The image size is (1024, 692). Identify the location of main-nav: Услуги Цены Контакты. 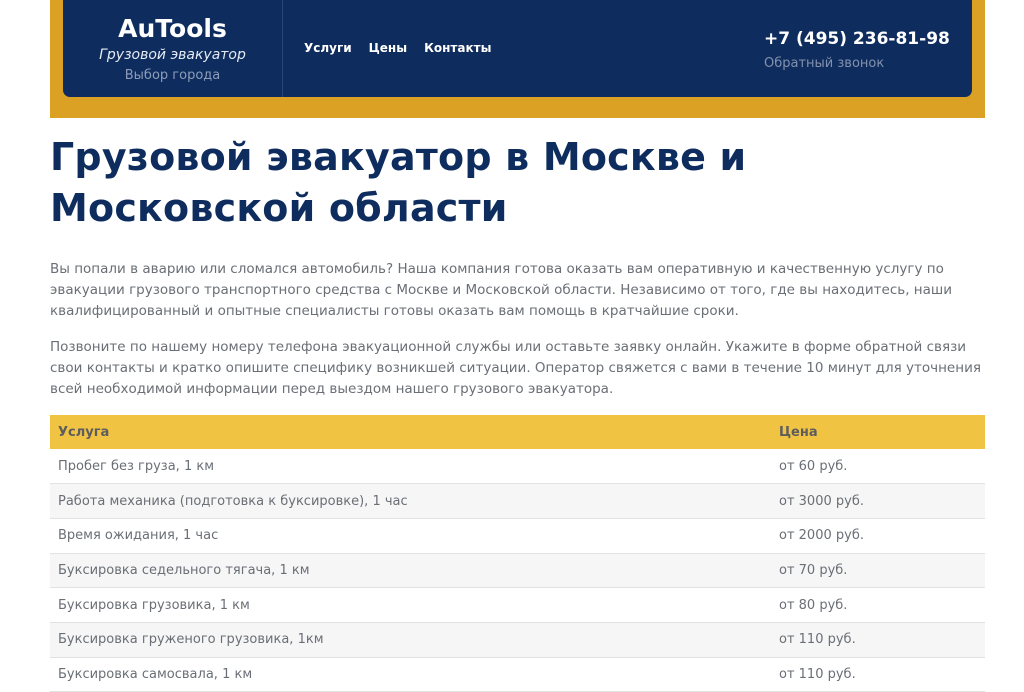
(523, 48).